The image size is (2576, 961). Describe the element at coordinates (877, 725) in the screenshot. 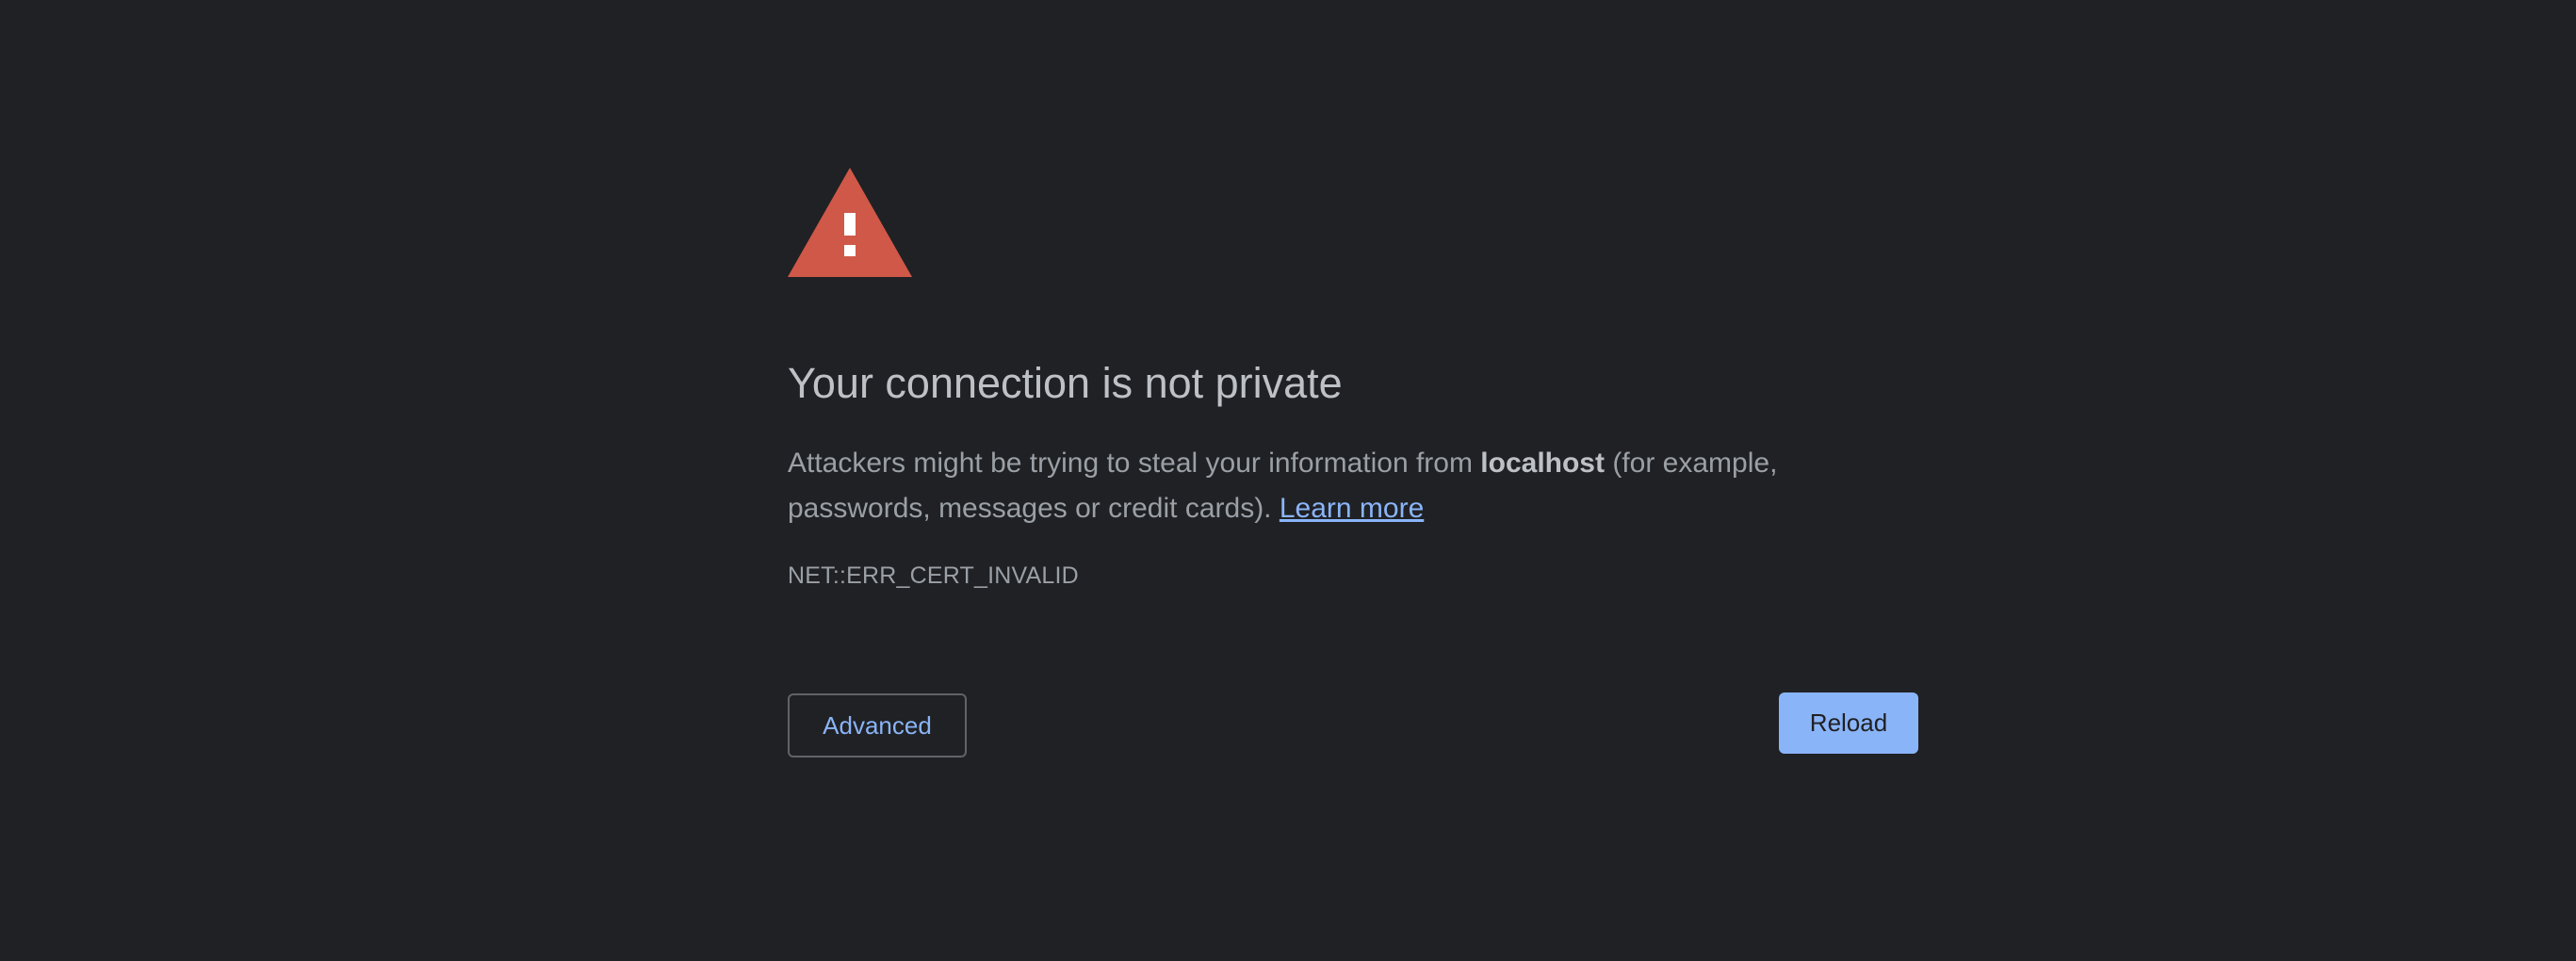

I see `advanced-button: Advanced` at that location.